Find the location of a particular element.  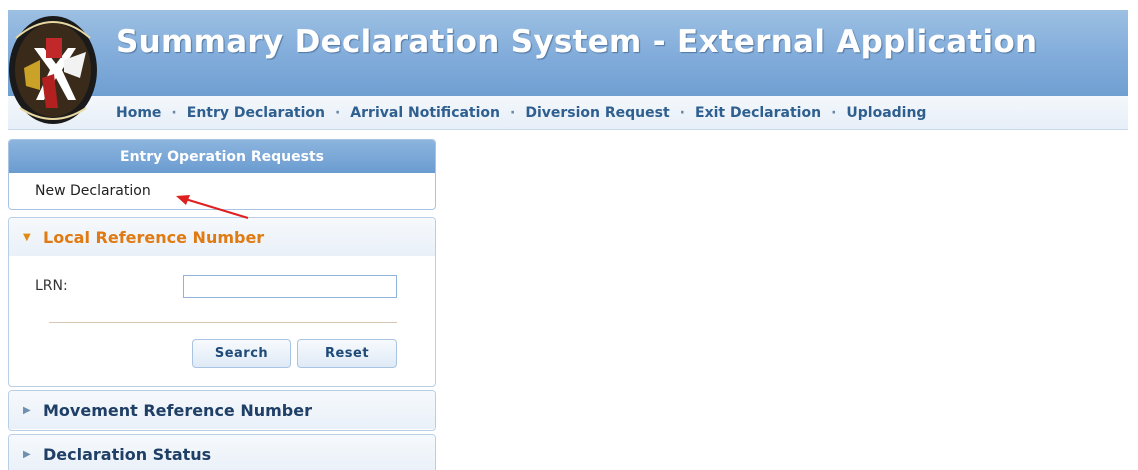

mrn-accordion-header: ▶ Movement Reference Number is located at coordinates (222, 410).